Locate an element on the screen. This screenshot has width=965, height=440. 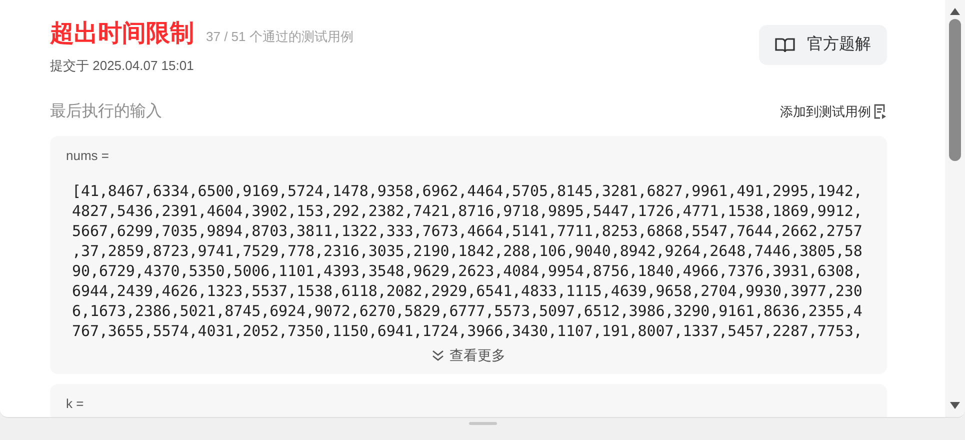
code-line: 4827,5436,2391,4604,3902,153,292,2382,7421,8716,9718,9895,5447,1726,4771,1538,1869,9912, is located at coordinates (468, 211).